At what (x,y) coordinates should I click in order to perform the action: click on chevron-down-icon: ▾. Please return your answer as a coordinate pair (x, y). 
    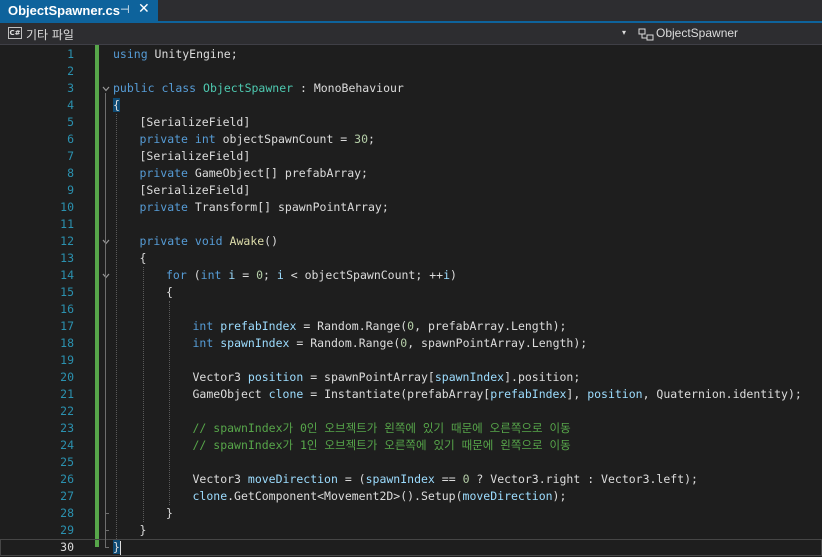
    Looking at the image, I should click on (624, 32).